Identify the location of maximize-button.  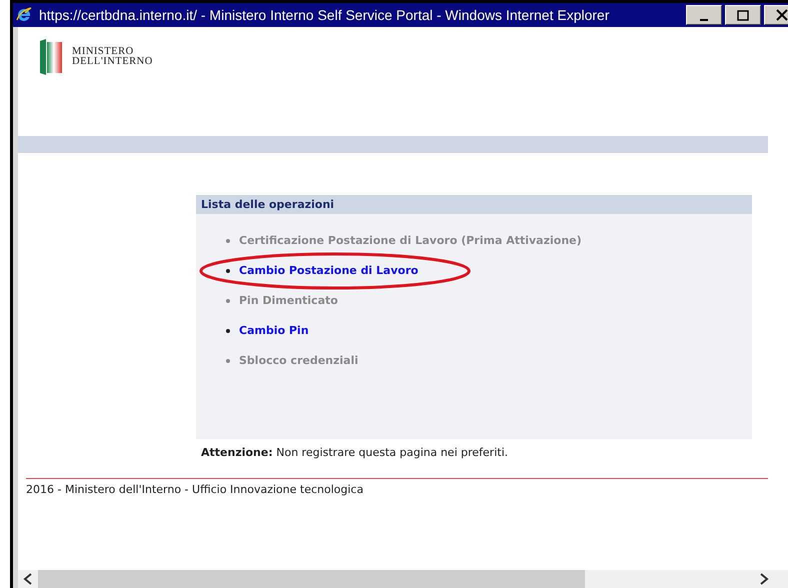
(743, 15).